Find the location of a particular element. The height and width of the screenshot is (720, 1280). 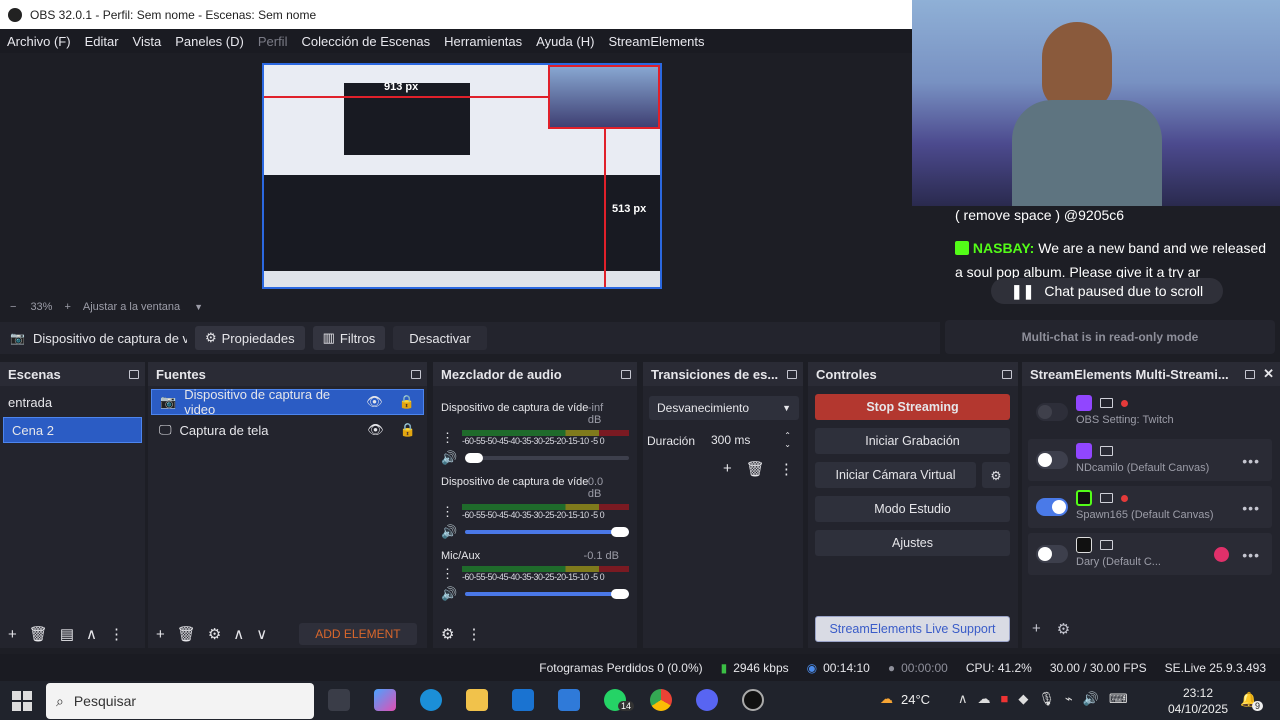

menu-scene-collection: Colección de Escenas is located at coordinates (365, 41).